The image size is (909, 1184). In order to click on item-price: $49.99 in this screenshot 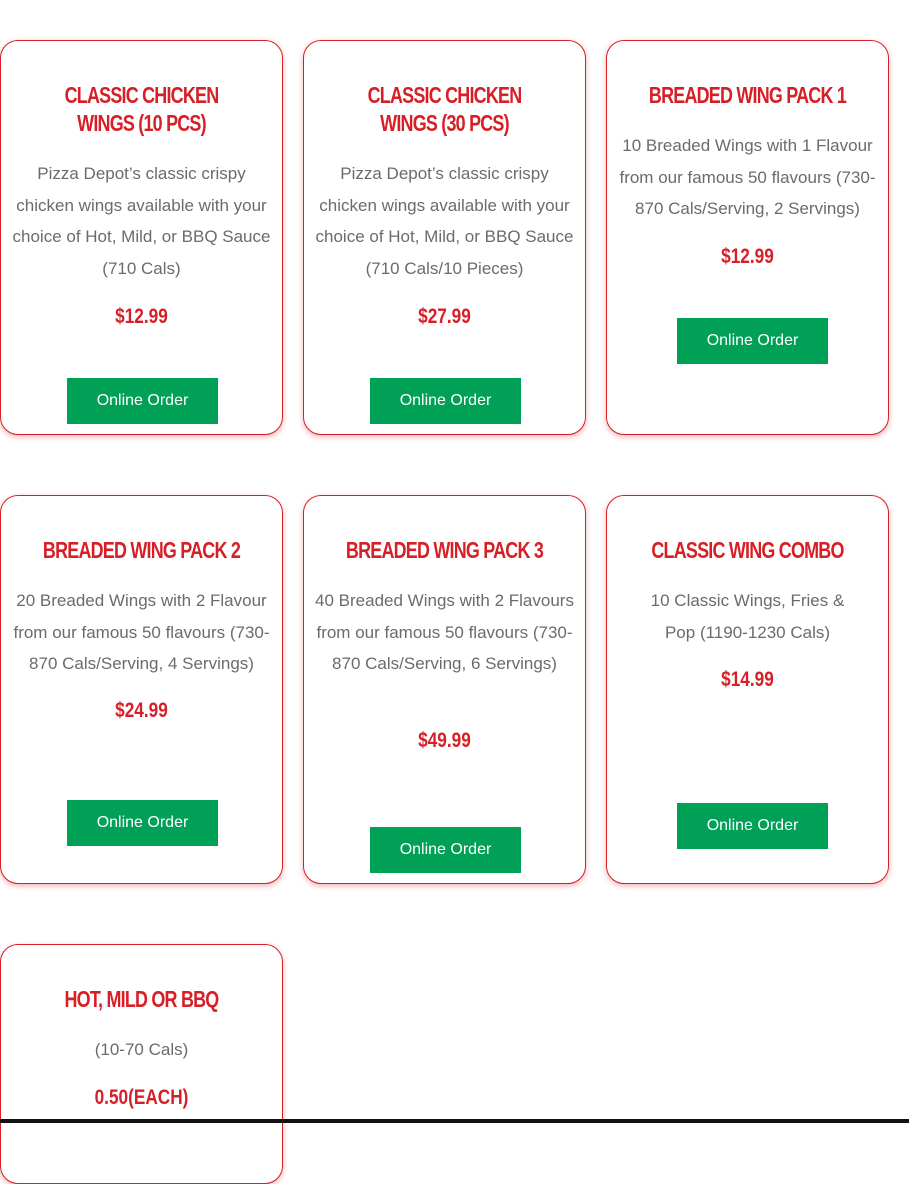, I will do `click(444, 740)`.